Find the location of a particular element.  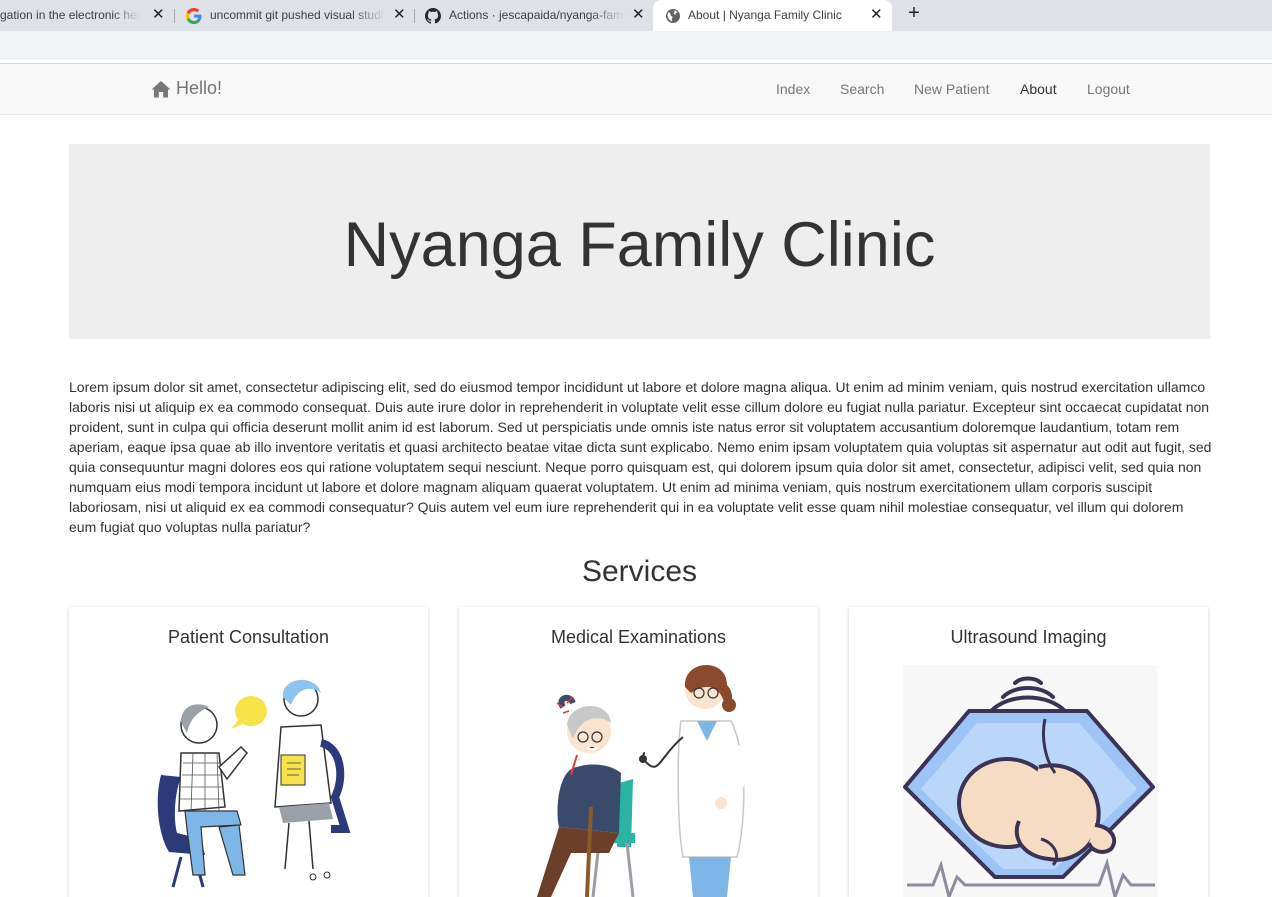

nav-link-index: Index is located at coordinates (793, 89).